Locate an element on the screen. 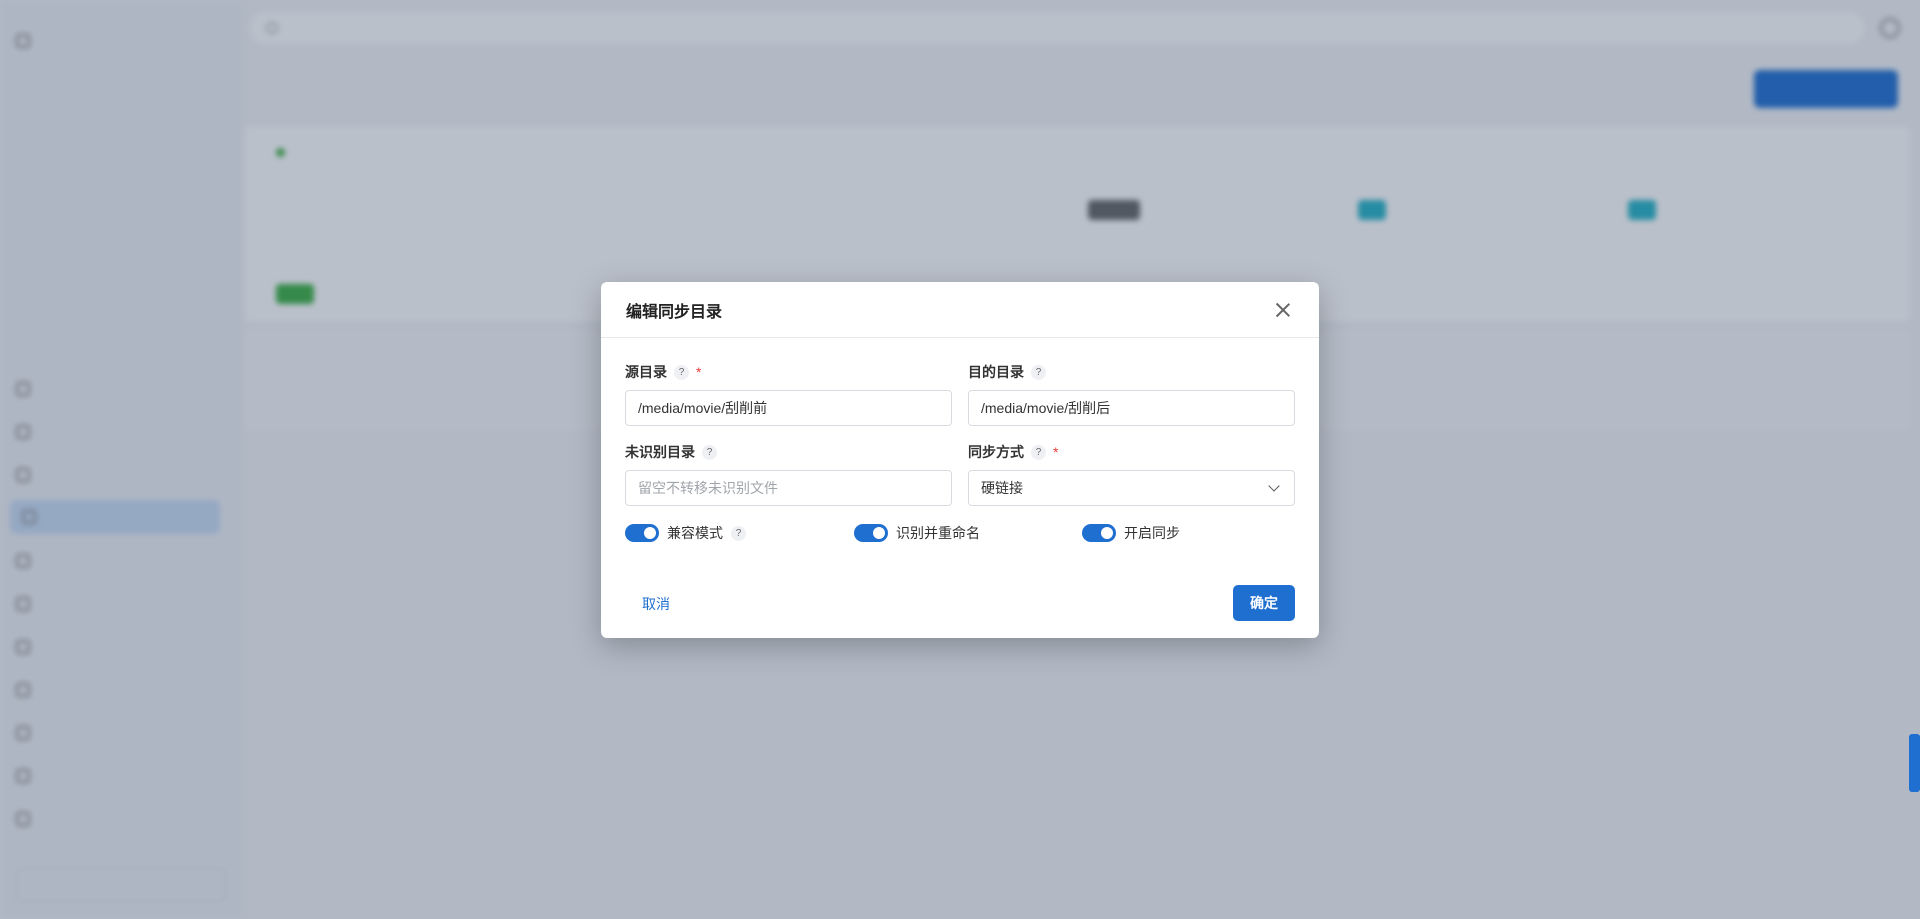  sync-mode-label: 同步方式 is located at coordinates (996, 452).